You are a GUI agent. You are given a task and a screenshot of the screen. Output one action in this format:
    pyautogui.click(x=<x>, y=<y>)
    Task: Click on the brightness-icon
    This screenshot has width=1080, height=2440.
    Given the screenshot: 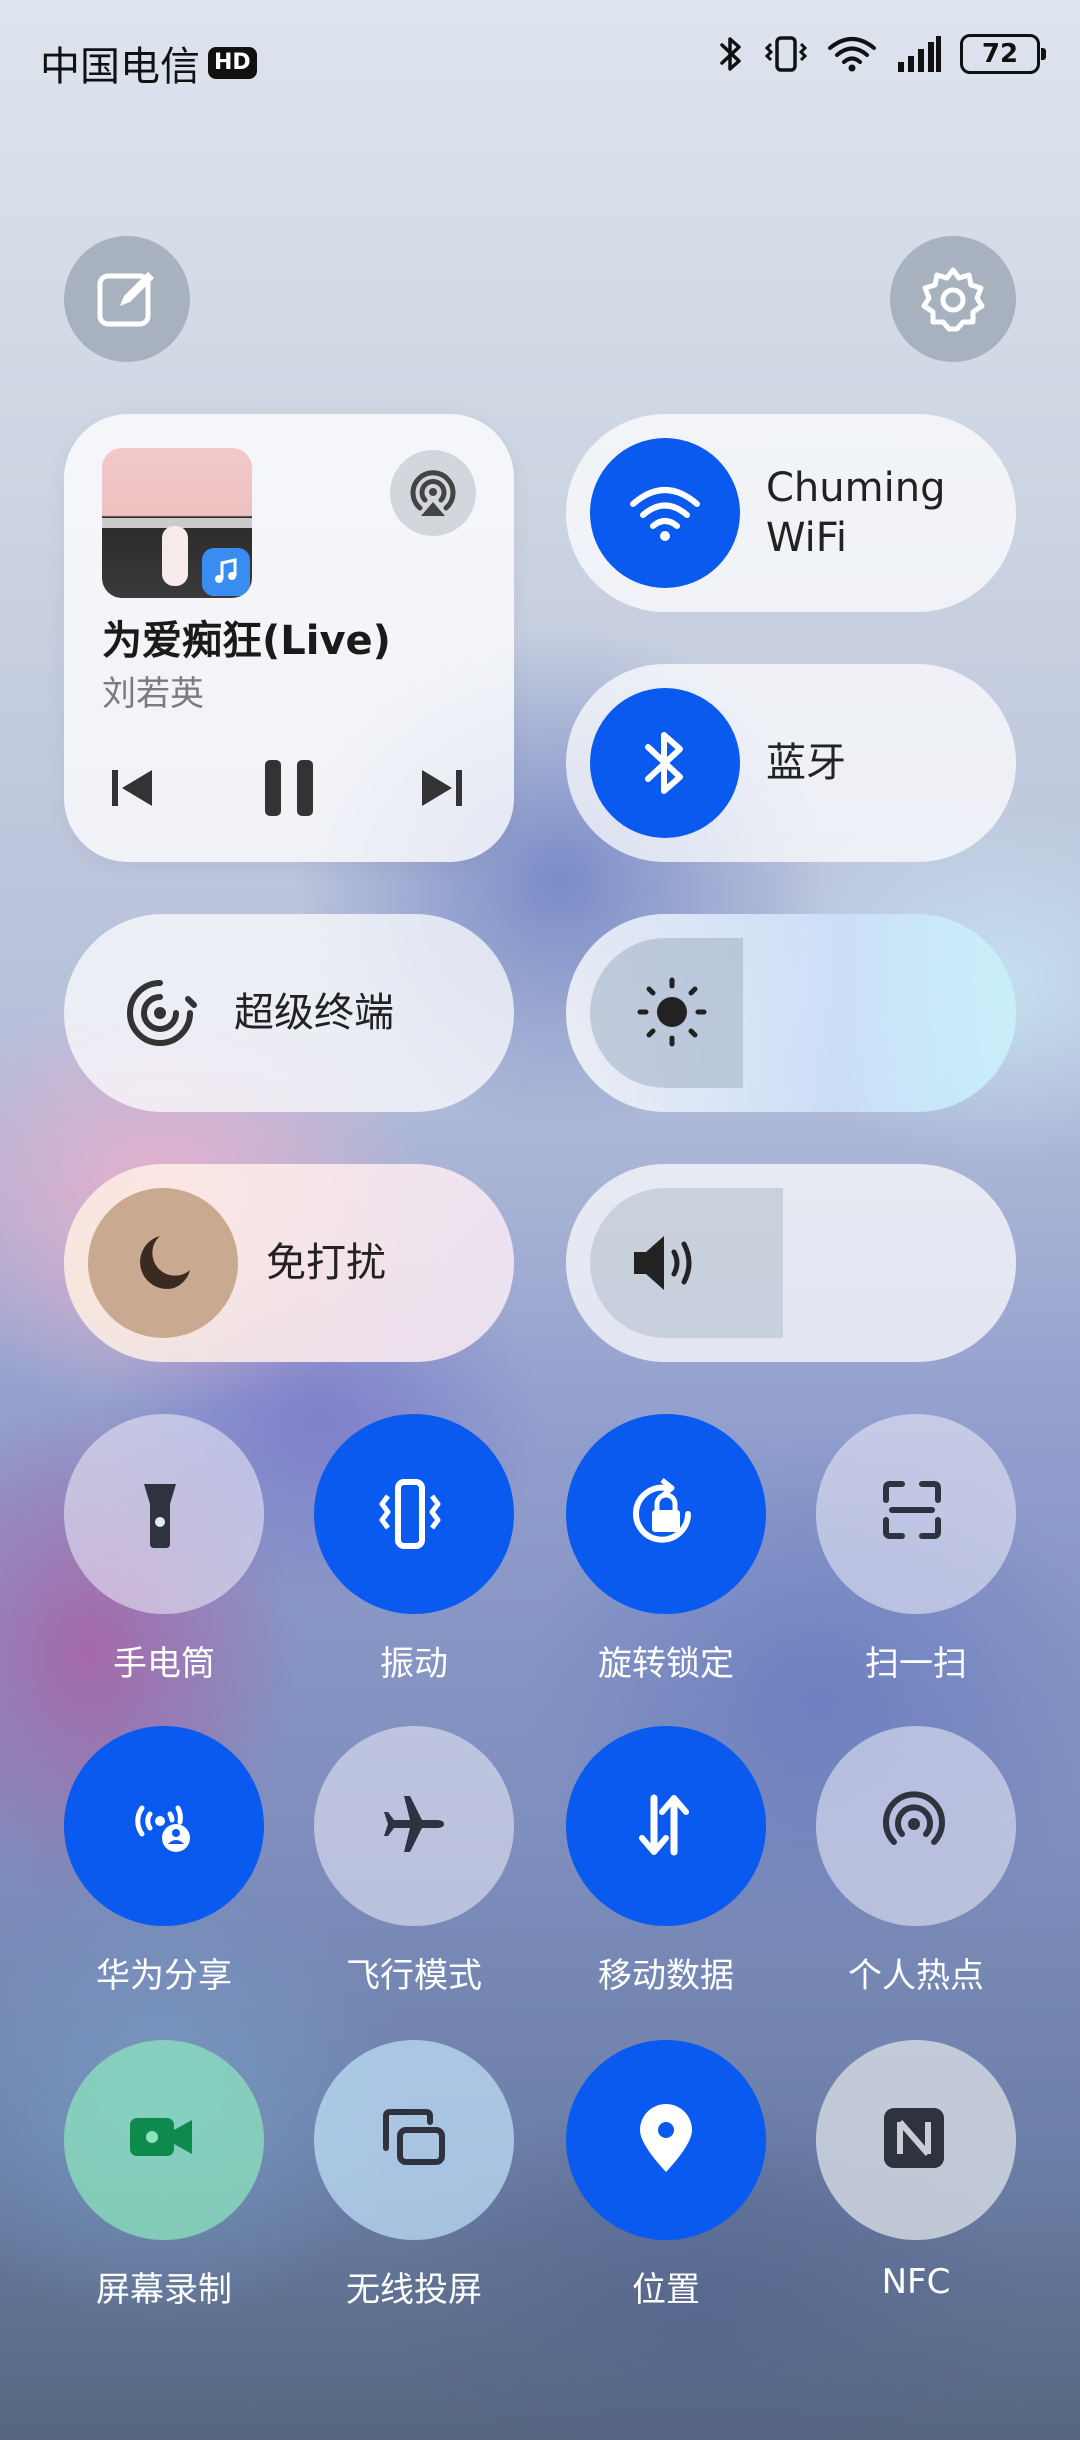 What is the action you would take?
    pyautogui.click(x=672, y=1012)
    